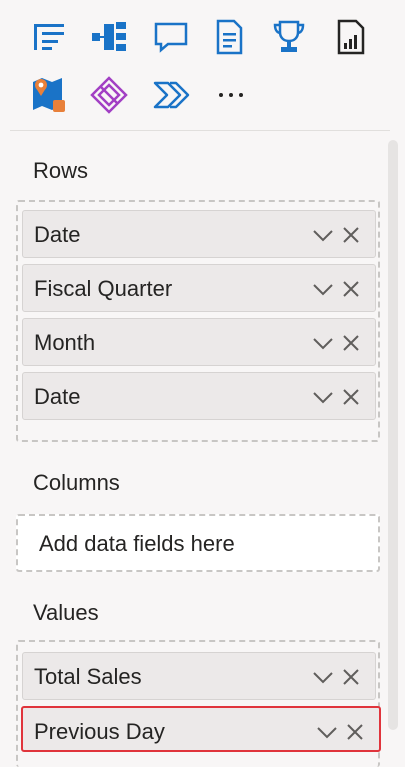 This screenshot has height=767, width=405. What do you see at coordinates (201, 729) in the screenshot?
I see `values-field-previous-day: Previous Day` at bounding box center [201, 729].